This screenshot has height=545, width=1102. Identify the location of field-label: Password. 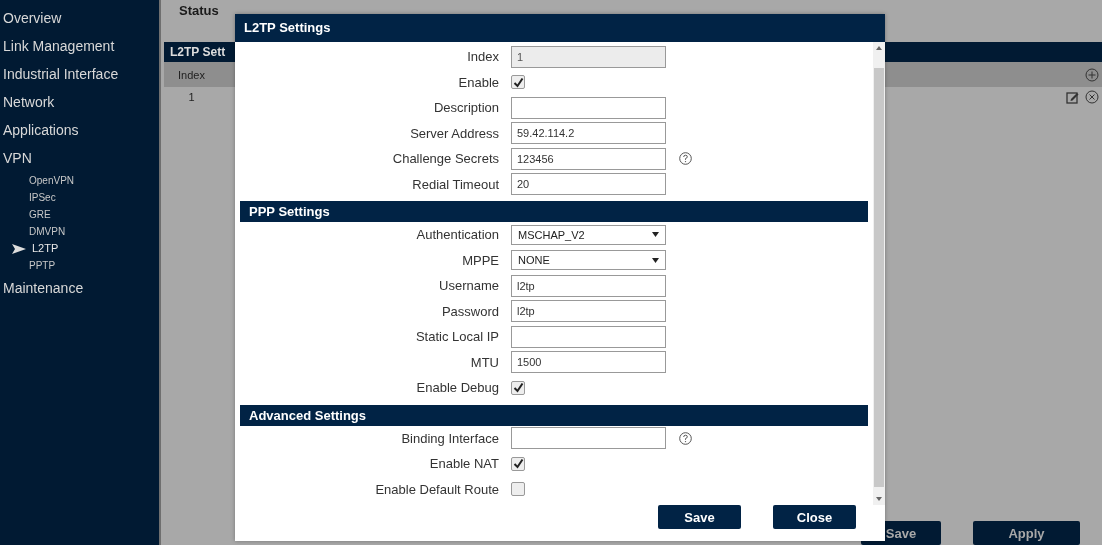
(470, 311).